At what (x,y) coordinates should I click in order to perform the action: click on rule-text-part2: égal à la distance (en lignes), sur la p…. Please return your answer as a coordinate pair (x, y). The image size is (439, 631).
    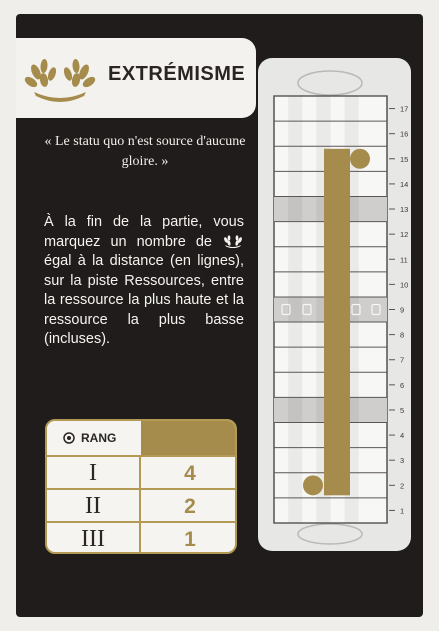
    Looking at the image, I should click on (144, 300).